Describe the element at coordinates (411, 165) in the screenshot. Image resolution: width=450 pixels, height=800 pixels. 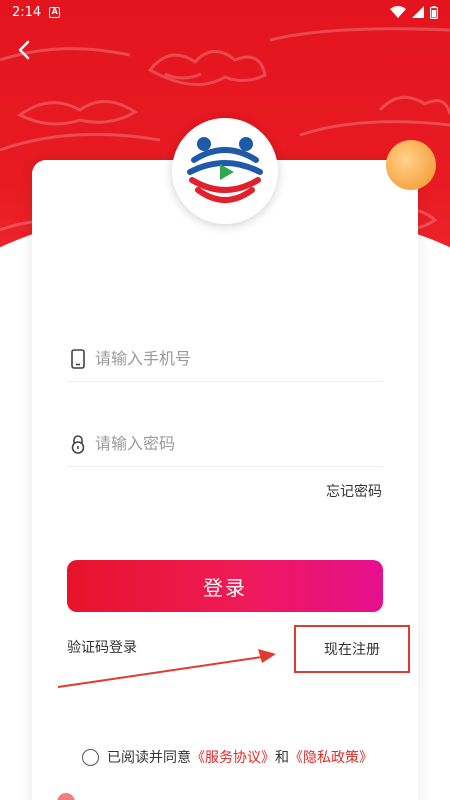
I see `decorative-sun-icon` at that location.